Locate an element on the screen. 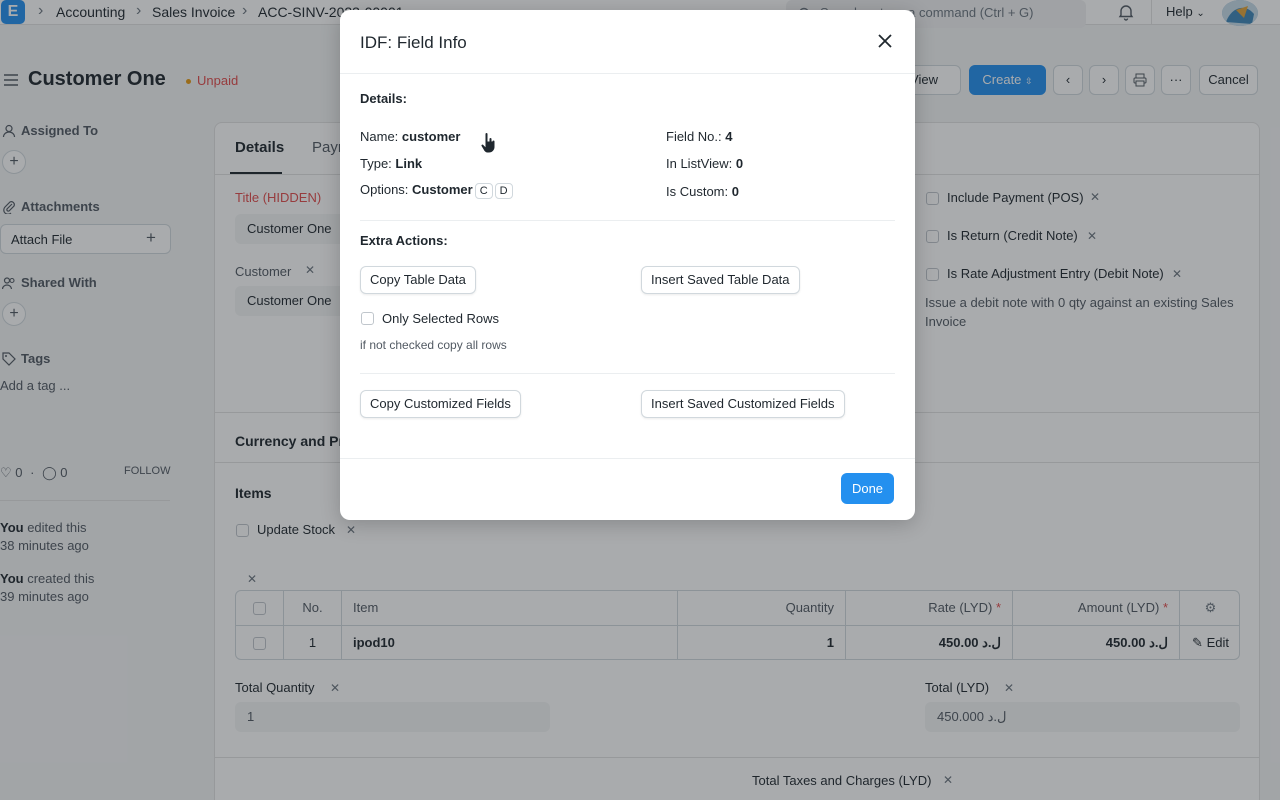 The image size is (1280, 800). field-options-row: Options: Customer C D is located at coordinates (436, 190).